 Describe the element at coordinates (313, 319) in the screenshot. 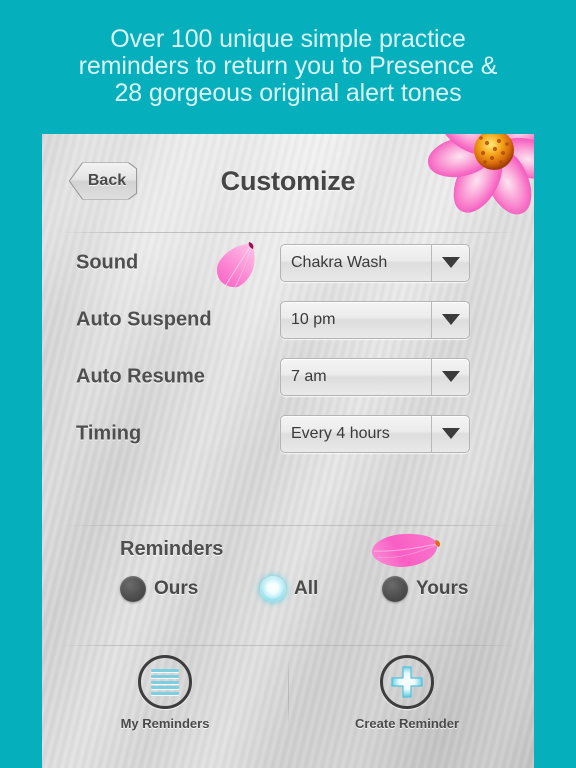

I see `dropdown-auto-suspend-value: 10 pm` at that location.